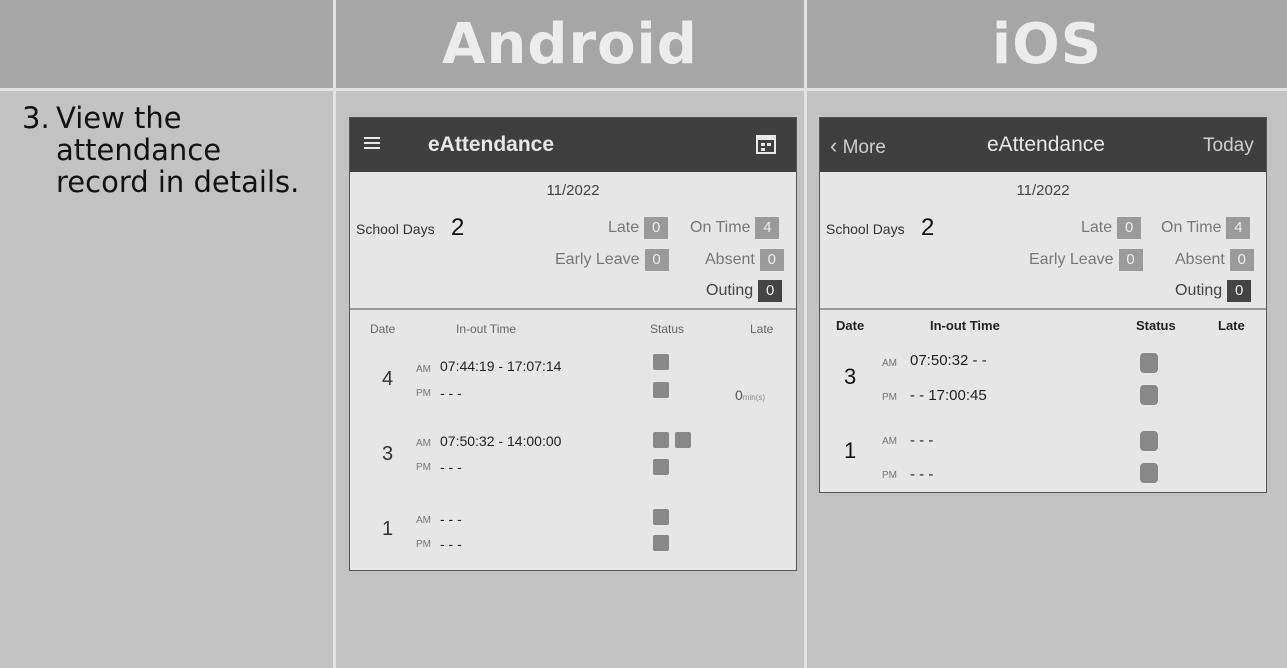  I want to click on am-time: 07:50:32 - 14:00:00, so click(501, 441).